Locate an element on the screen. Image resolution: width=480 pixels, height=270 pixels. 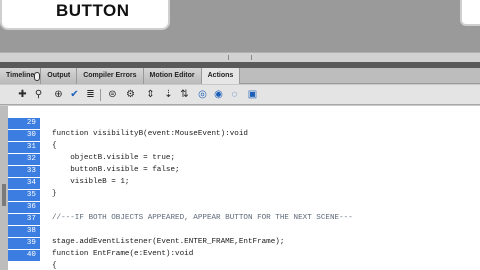
line-comment-icon: ◉ is located at coordinates (218, 94).